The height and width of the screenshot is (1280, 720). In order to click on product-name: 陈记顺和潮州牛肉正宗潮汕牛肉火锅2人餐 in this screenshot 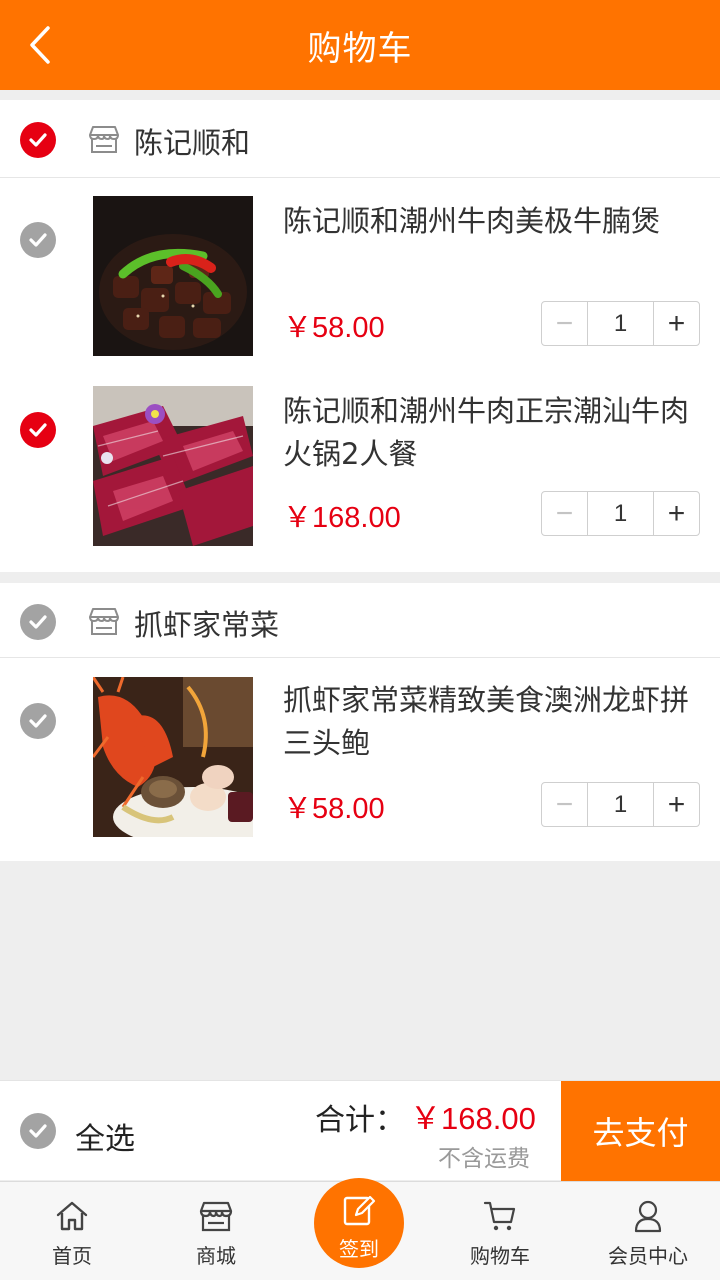, I will do `click(488, 433)`.